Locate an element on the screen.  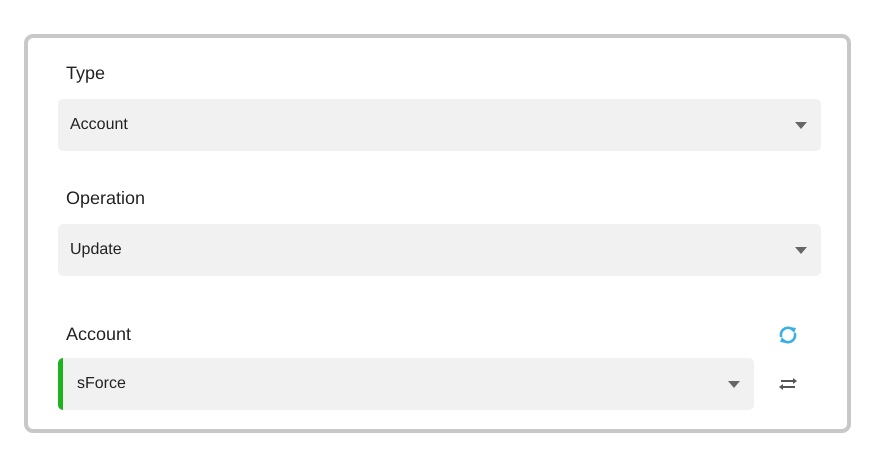
swap-icon is located at coordinates (787, 384).